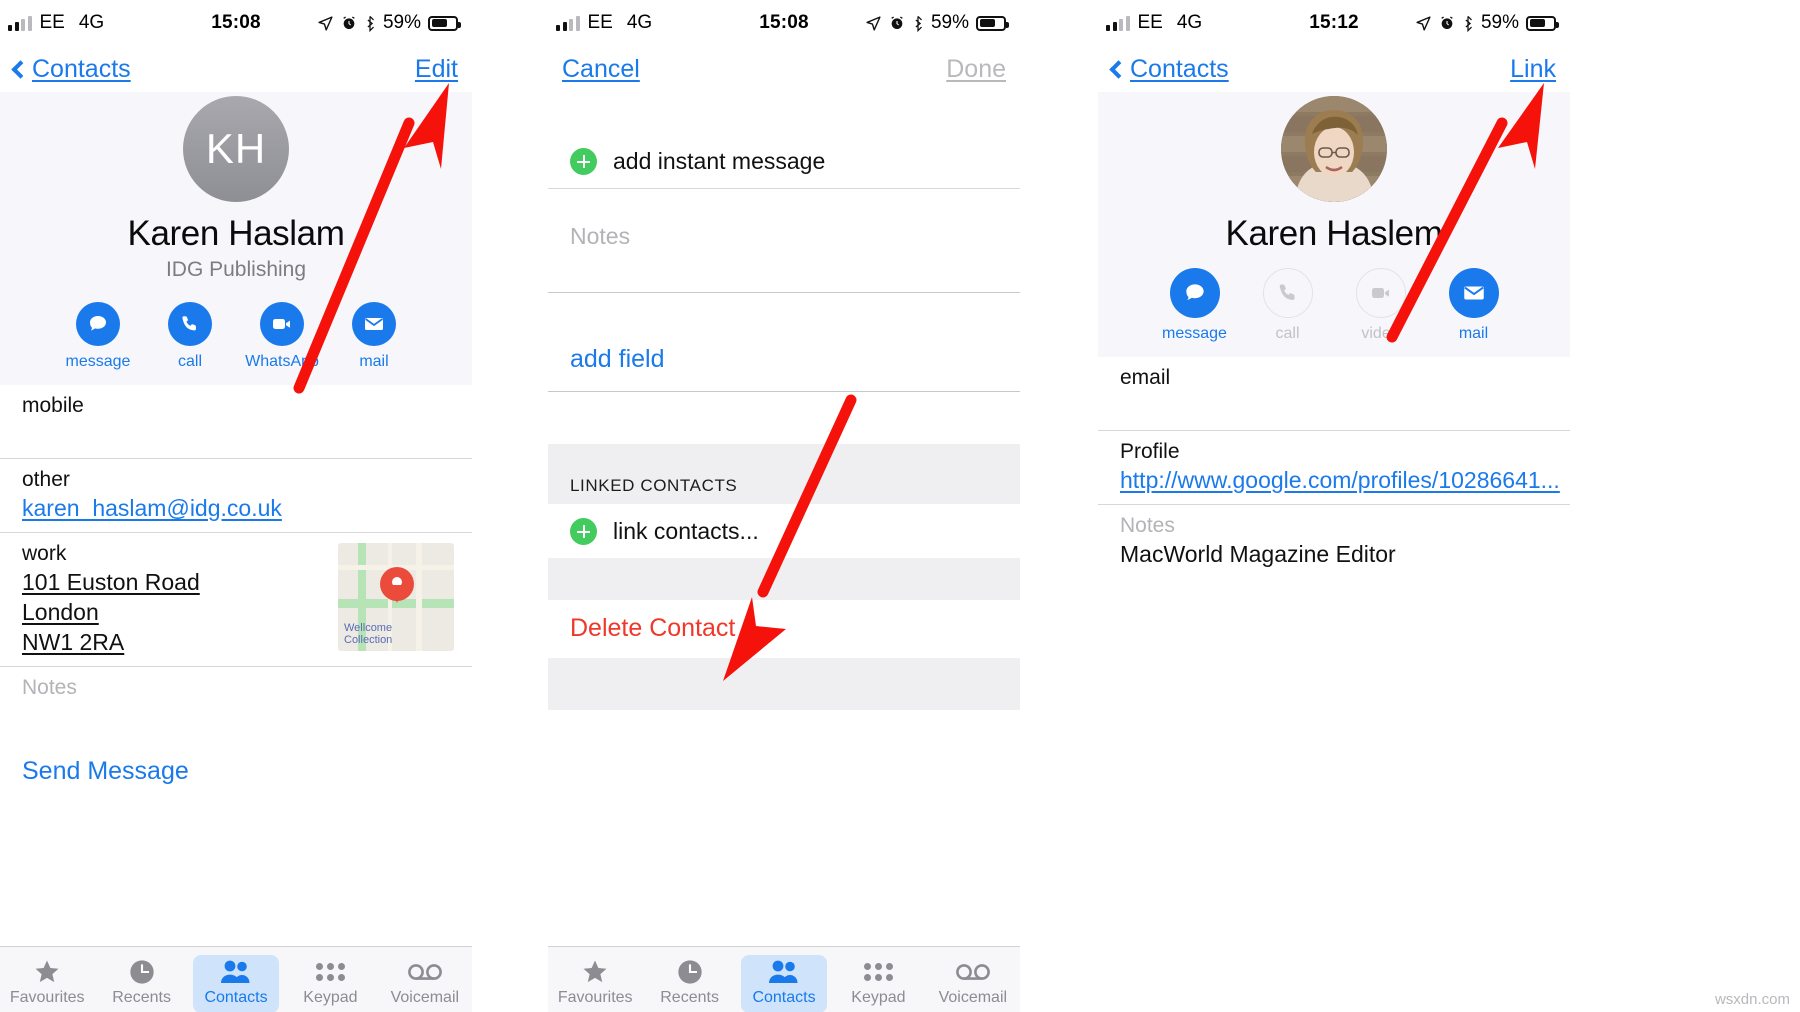 The image size is (1800, 1012). I want to click on action-message-label: message, so click(98, 361).